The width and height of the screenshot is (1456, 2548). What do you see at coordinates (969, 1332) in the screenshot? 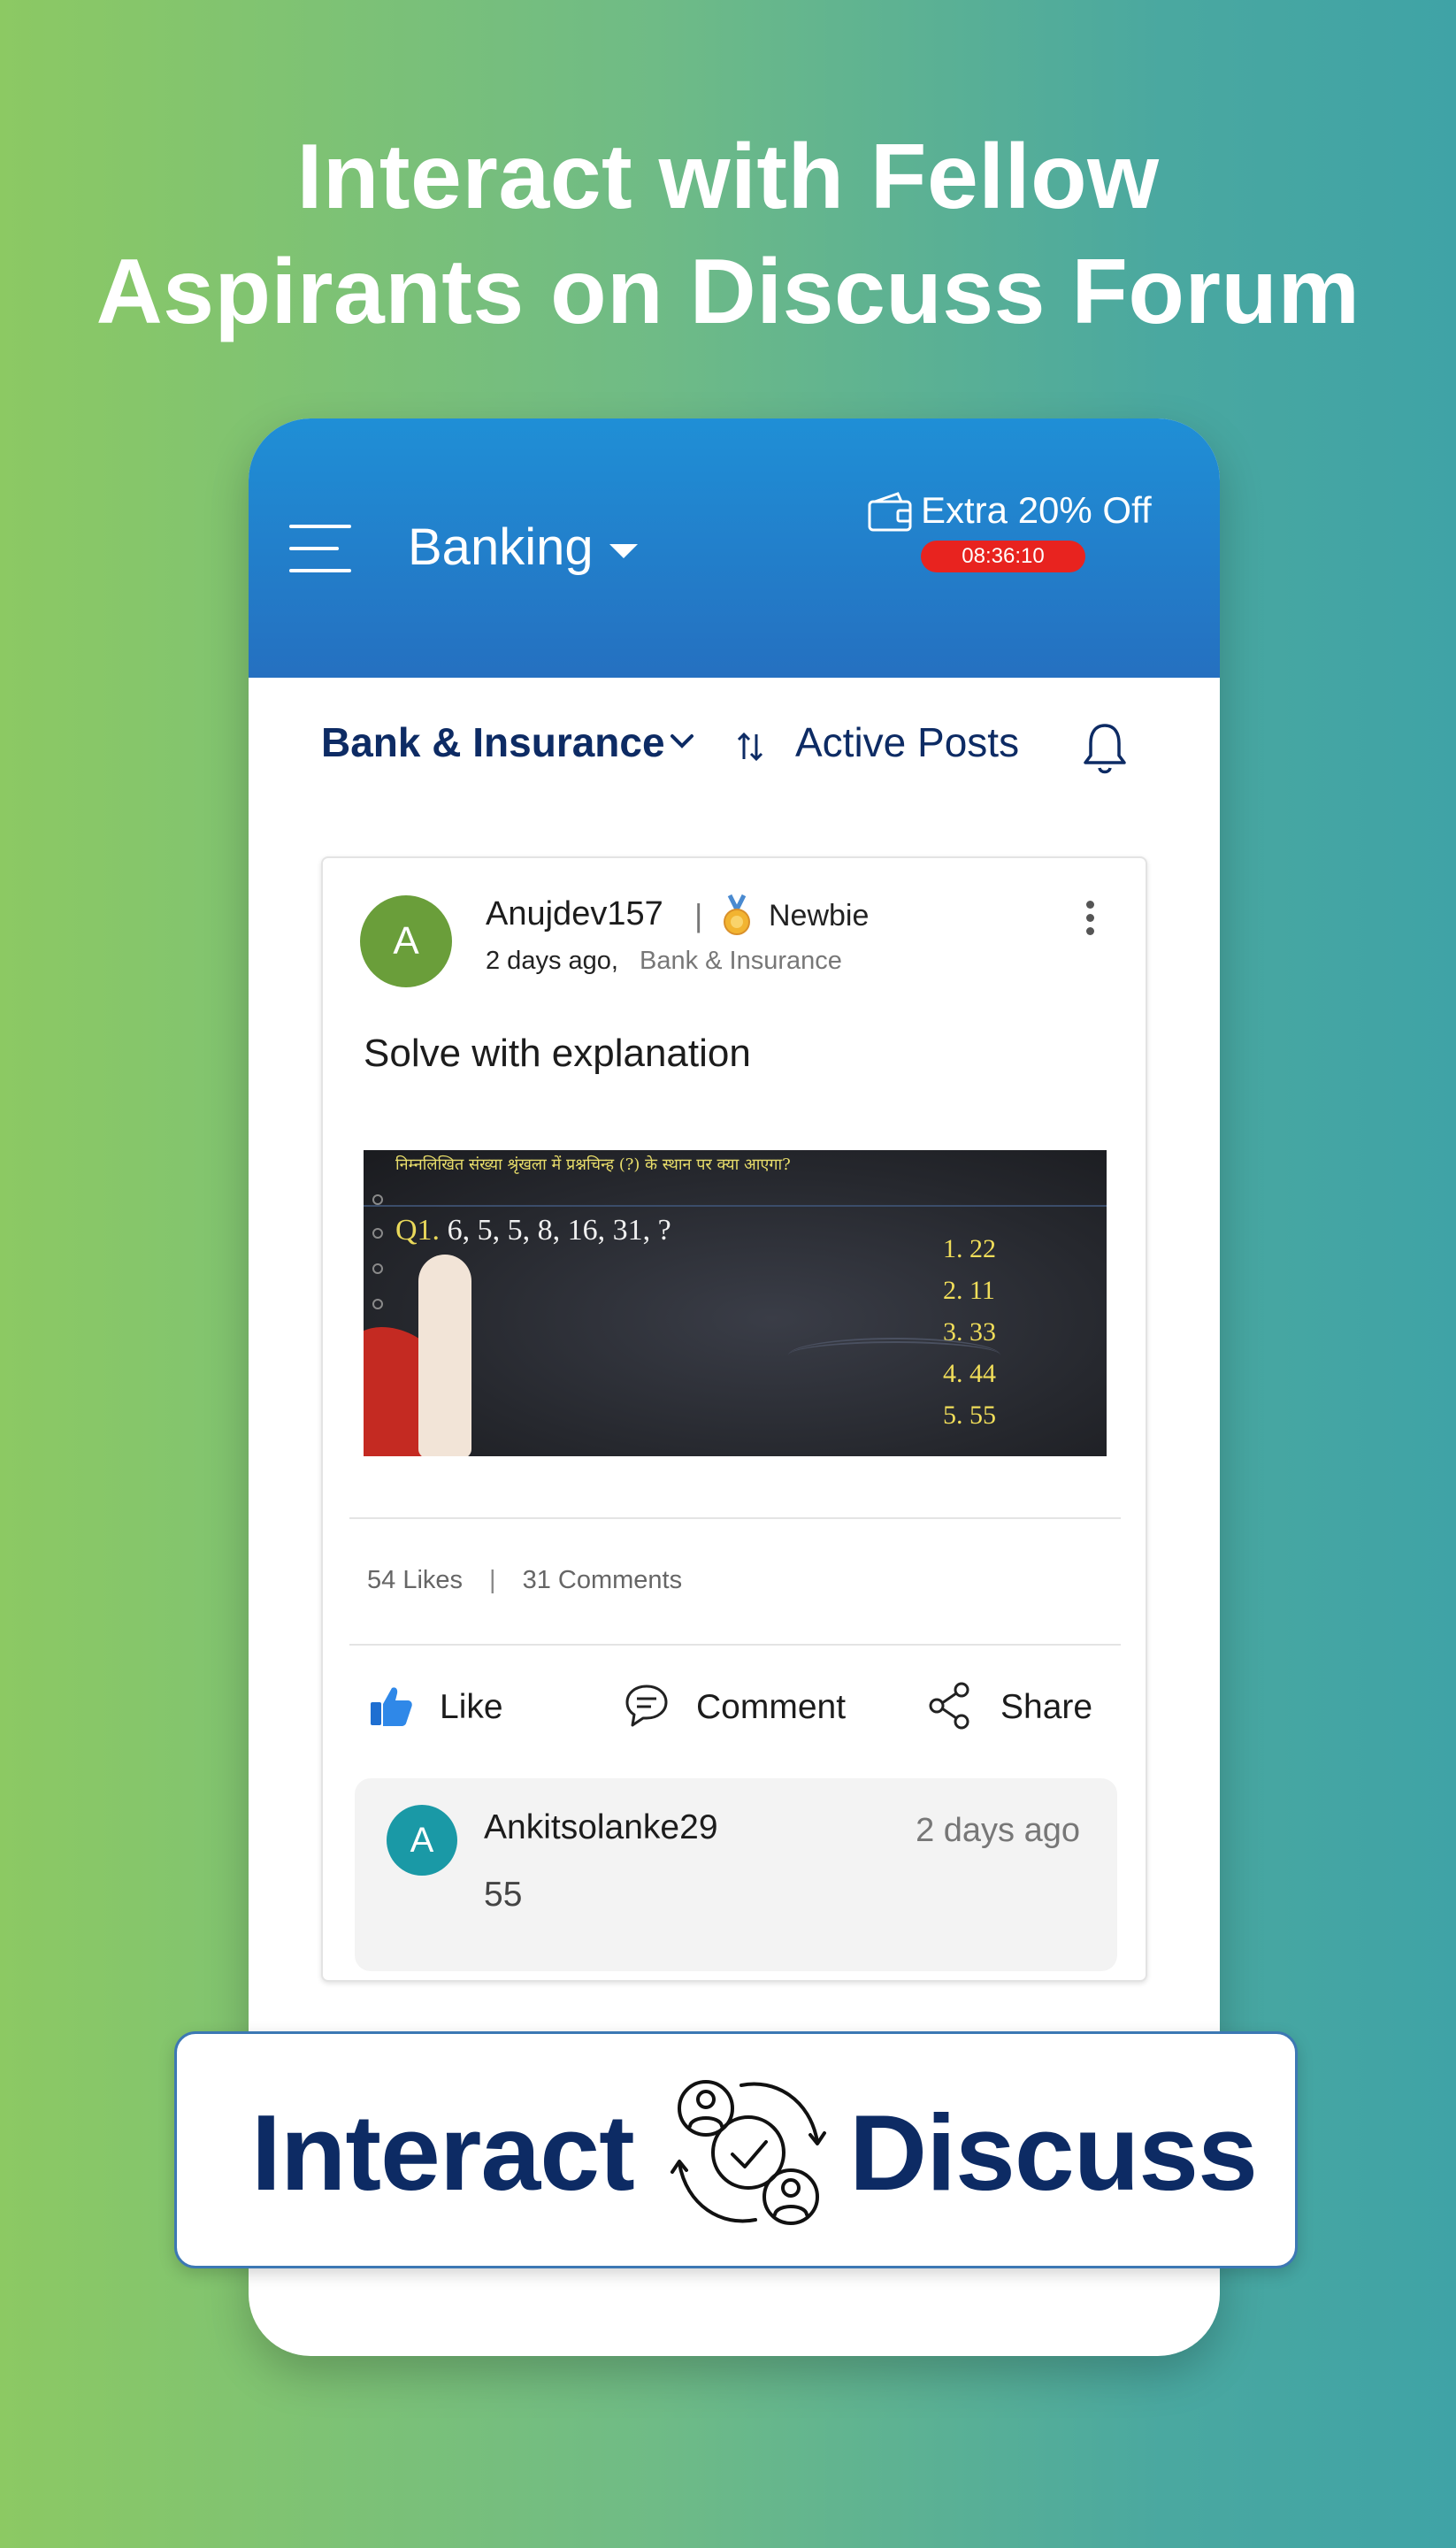
I see `image-options: 1. 22 2. 11 3. 33 4. 44 5. 55` at bounding box center [969, 1332].